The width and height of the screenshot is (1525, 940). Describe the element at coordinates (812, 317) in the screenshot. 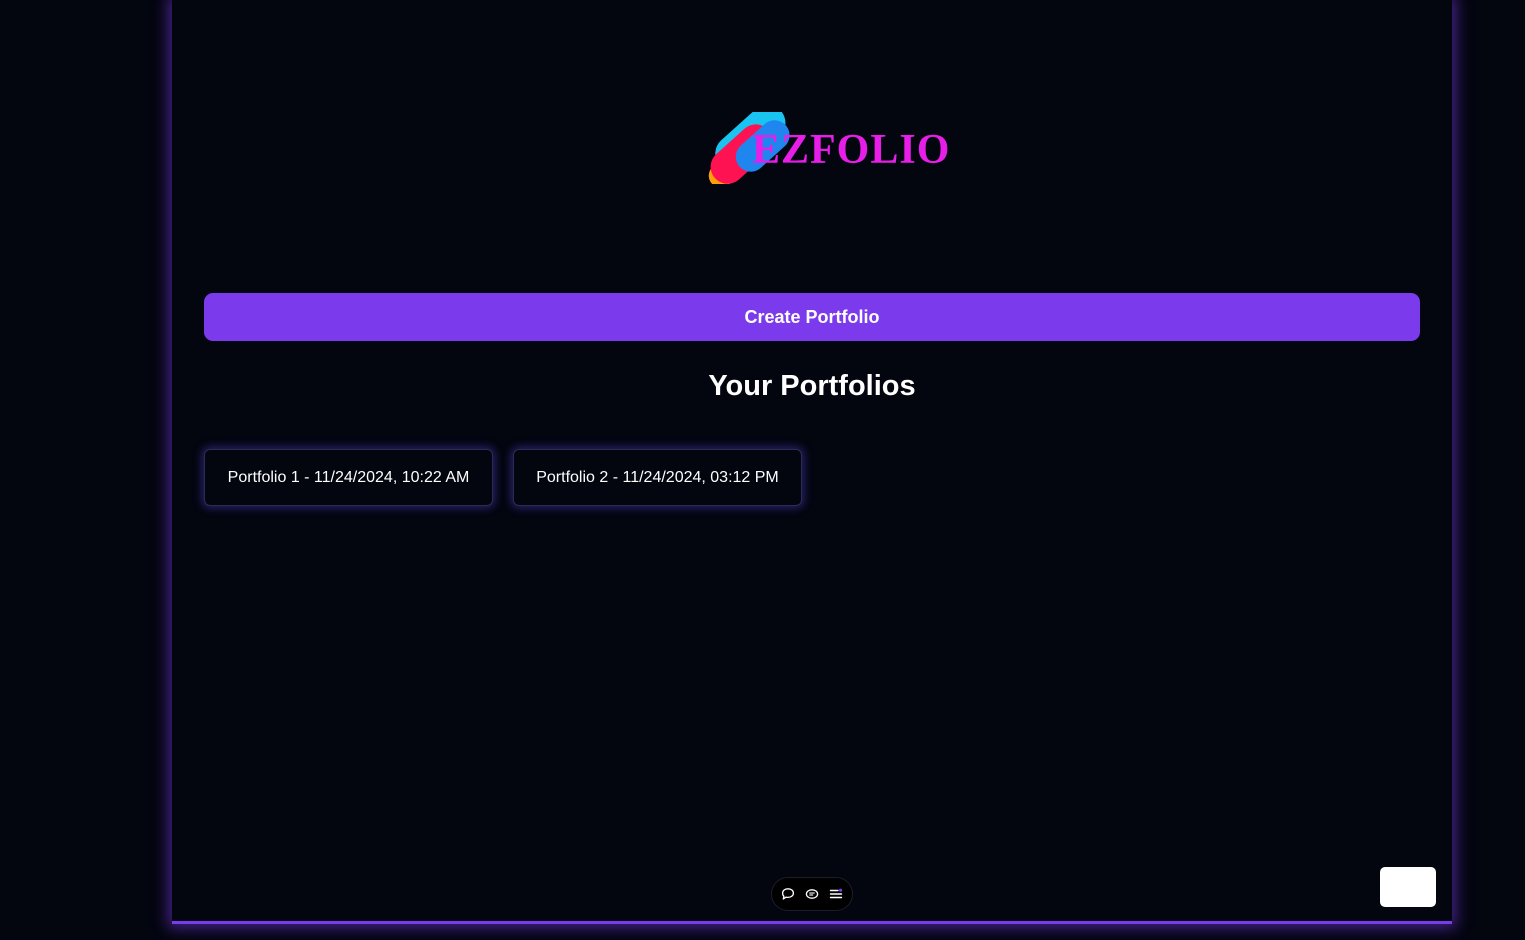

I see `create-portfolio-button: Create Portfolio` at that location.